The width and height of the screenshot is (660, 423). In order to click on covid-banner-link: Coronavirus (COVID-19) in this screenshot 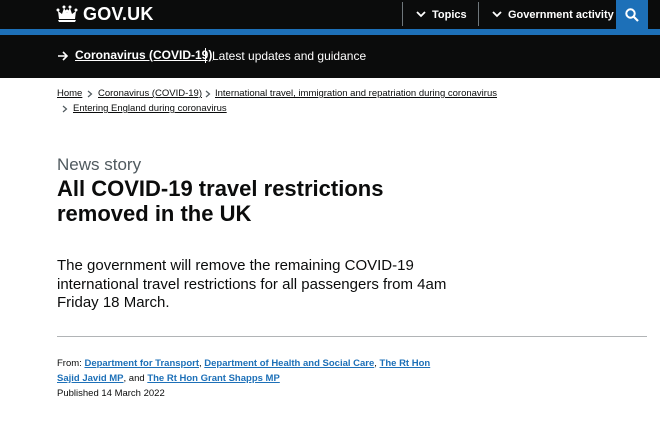, I will do `click(143, 55)`.